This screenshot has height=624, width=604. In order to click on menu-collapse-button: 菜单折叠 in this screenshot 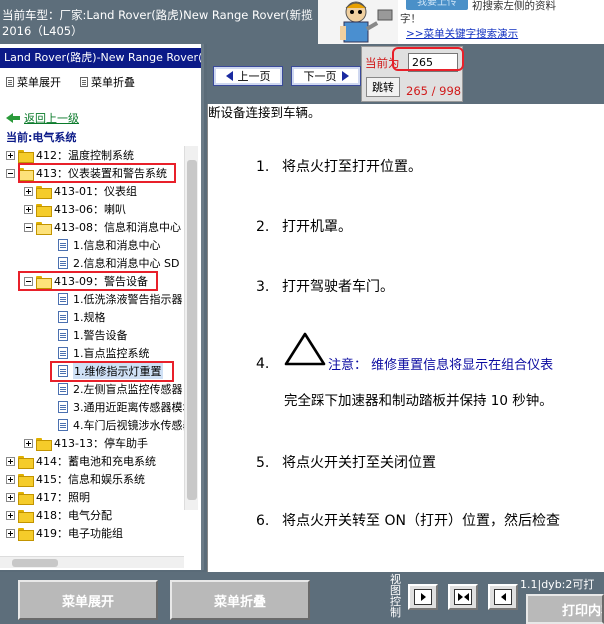, I will do `click(240, 600)`.